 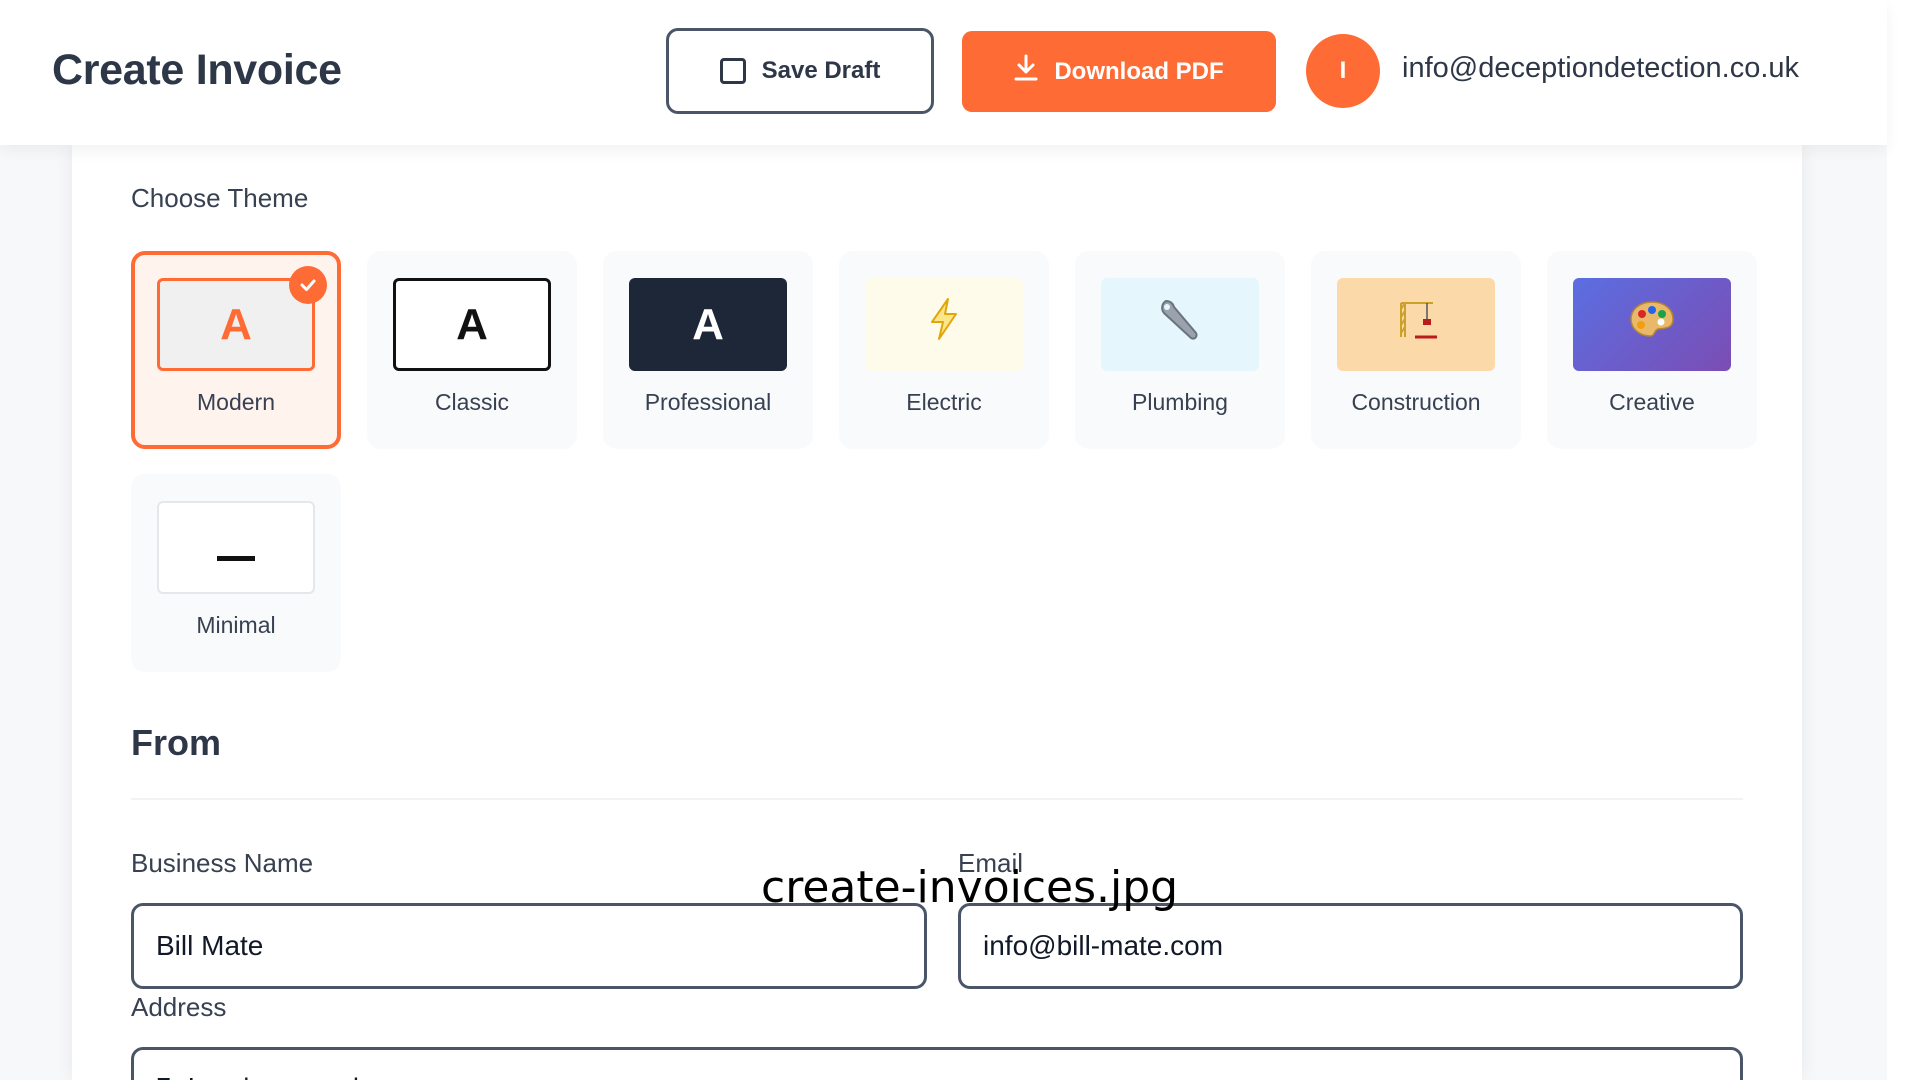 I want to click on theme-electric: Electric, so click(x=944, y=350).